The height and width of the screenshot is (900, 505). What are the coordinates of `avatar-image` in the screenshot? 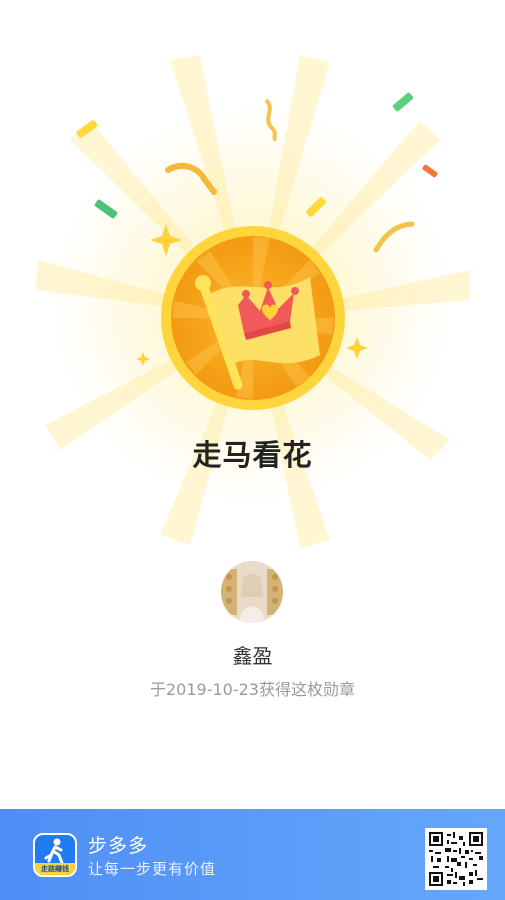 It's located at (252, 592).